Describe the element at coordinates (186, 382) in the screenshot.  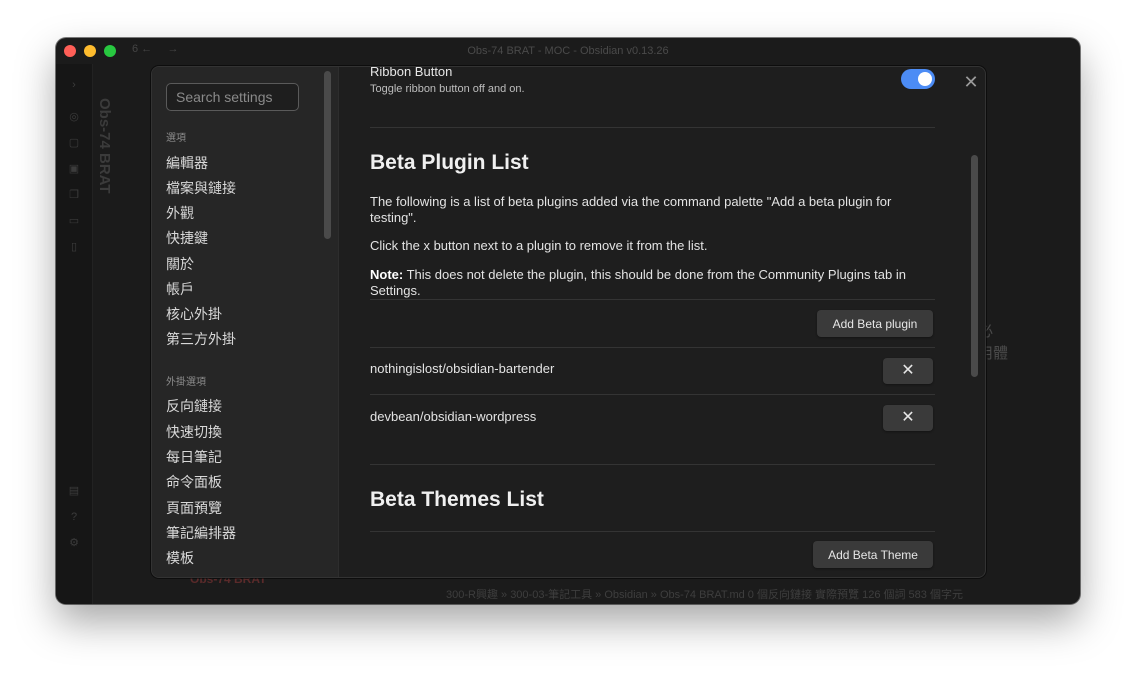
I see `plugin-options-heading: 外掛選項` at that location.